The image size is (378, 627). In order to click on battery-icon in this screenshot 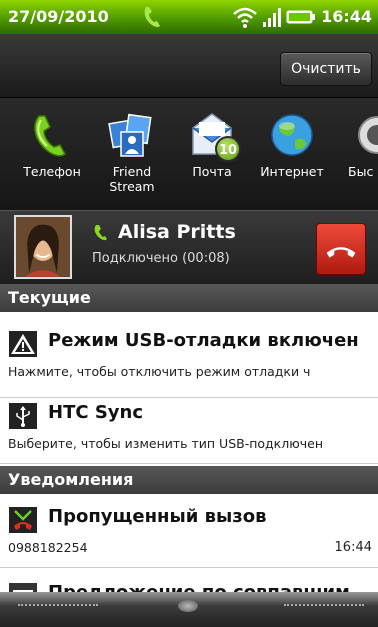, I will do `click(300, 17)`.